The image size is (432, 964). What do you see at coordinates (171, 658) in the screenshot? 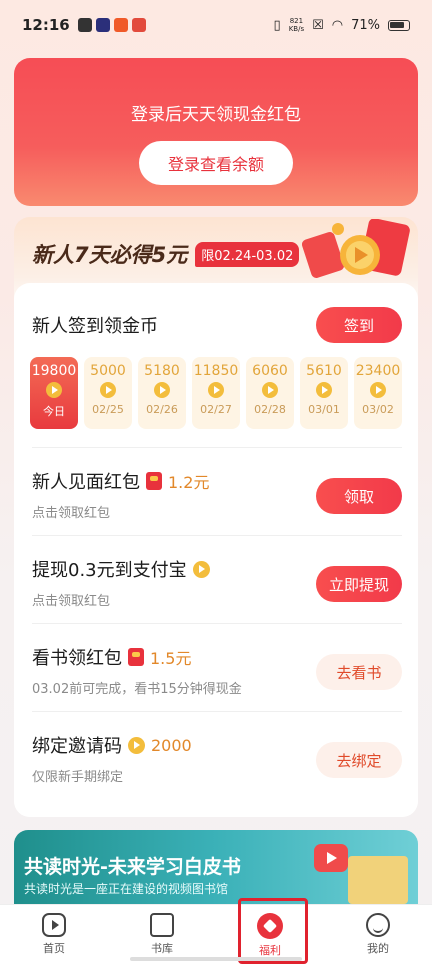
I see `task-amount: 1.5元` at bounding box center [171, 658].